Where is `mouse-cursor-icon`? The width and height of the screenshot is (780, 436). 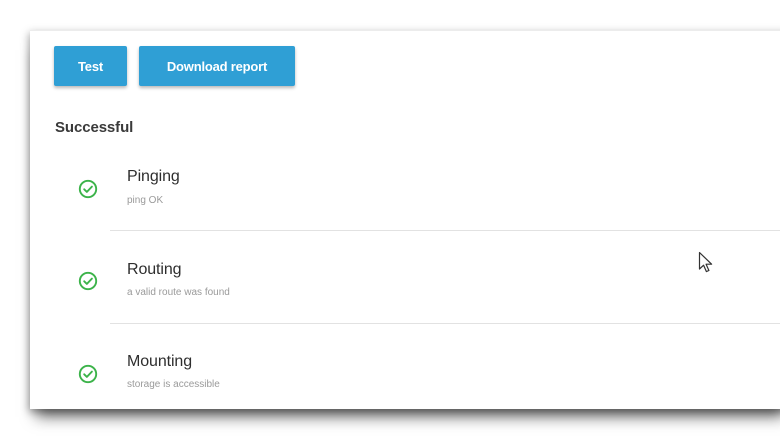 mouse-cursor-icon is located at coordinates (705, 262).